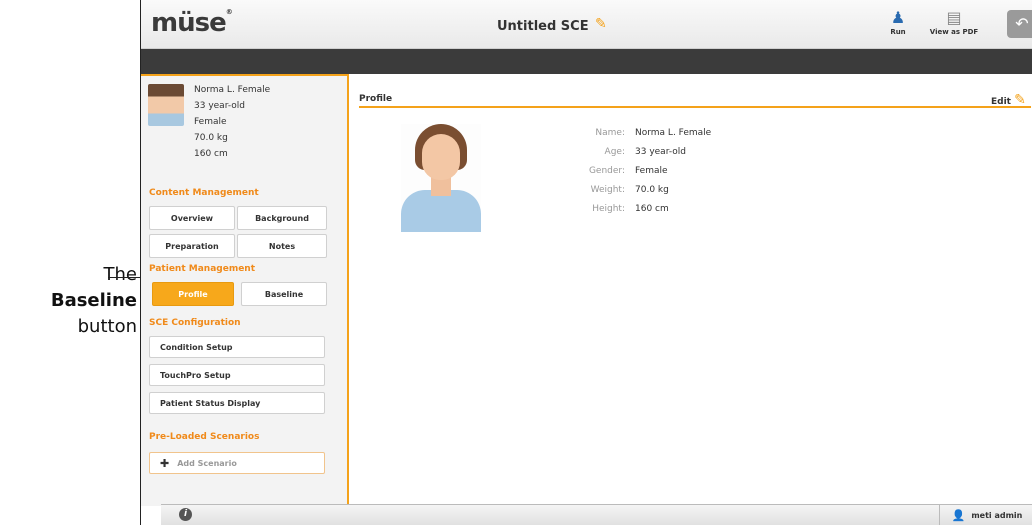 The image size is (1032, 525). I want to click on overview-button: Overview, so click(192, 218).